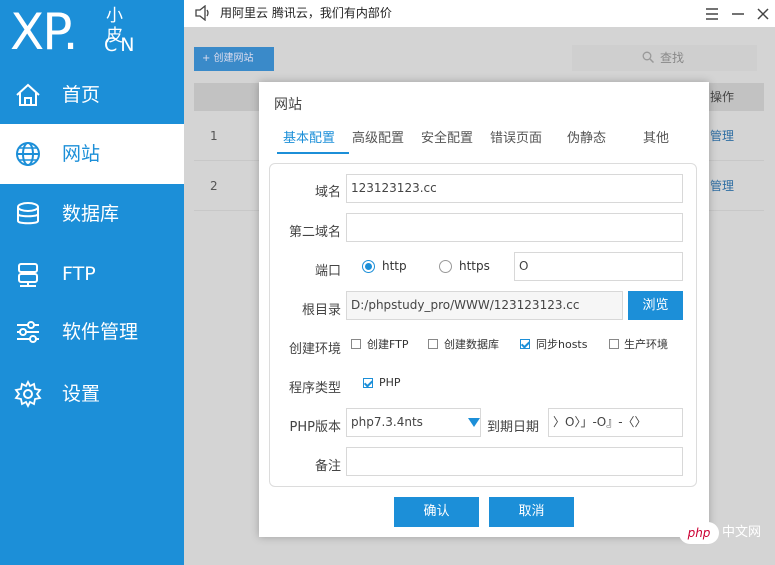 Image resolution: width=775 pixels, height=565 pixels. I want to click on notice-text: 用阿里云 腾讯云，我们有内部价, so click(306, 13).